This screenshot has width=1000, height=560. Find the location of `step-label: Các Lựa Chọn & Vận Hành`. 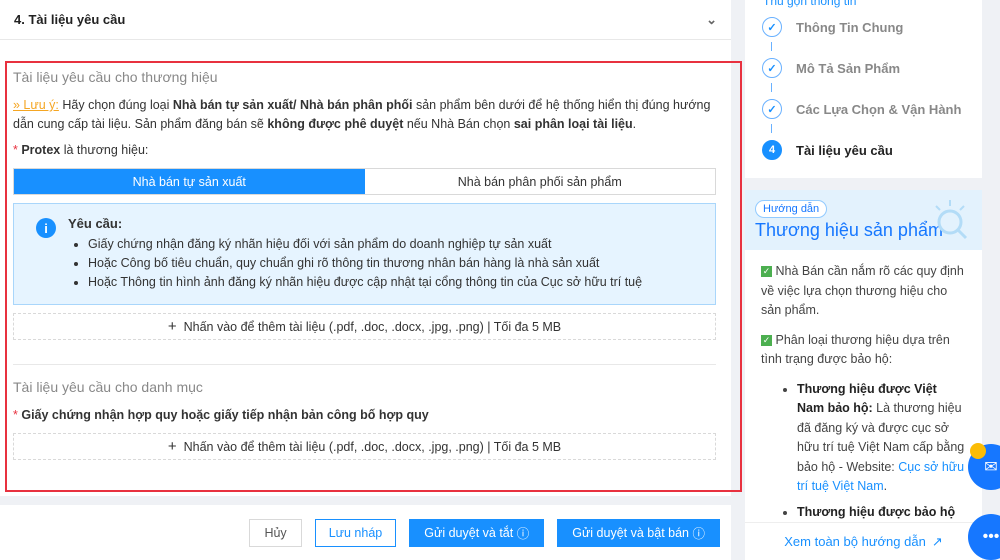

step-label: Các Lựa Chọn & Vận Hành is located at coordinates (879, 109).